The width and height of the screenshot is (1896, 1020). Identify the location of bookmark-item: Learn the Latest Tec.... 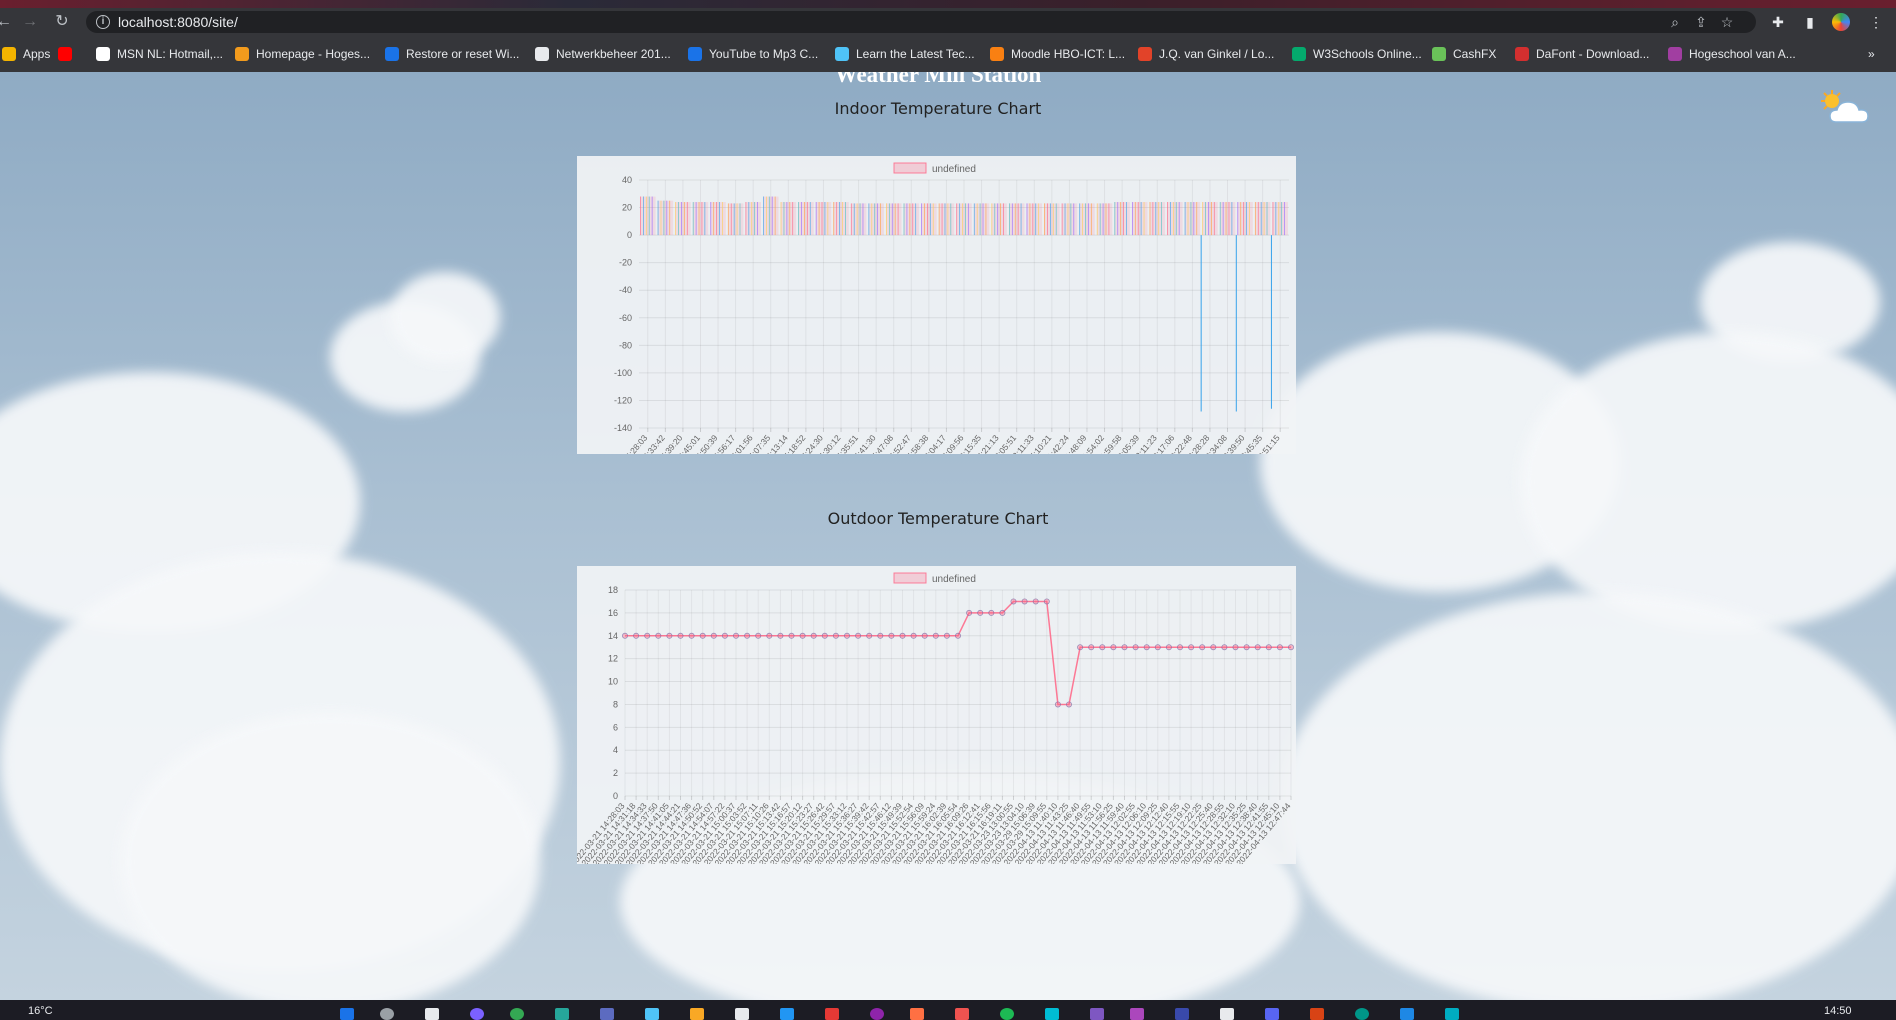
(905, 54).